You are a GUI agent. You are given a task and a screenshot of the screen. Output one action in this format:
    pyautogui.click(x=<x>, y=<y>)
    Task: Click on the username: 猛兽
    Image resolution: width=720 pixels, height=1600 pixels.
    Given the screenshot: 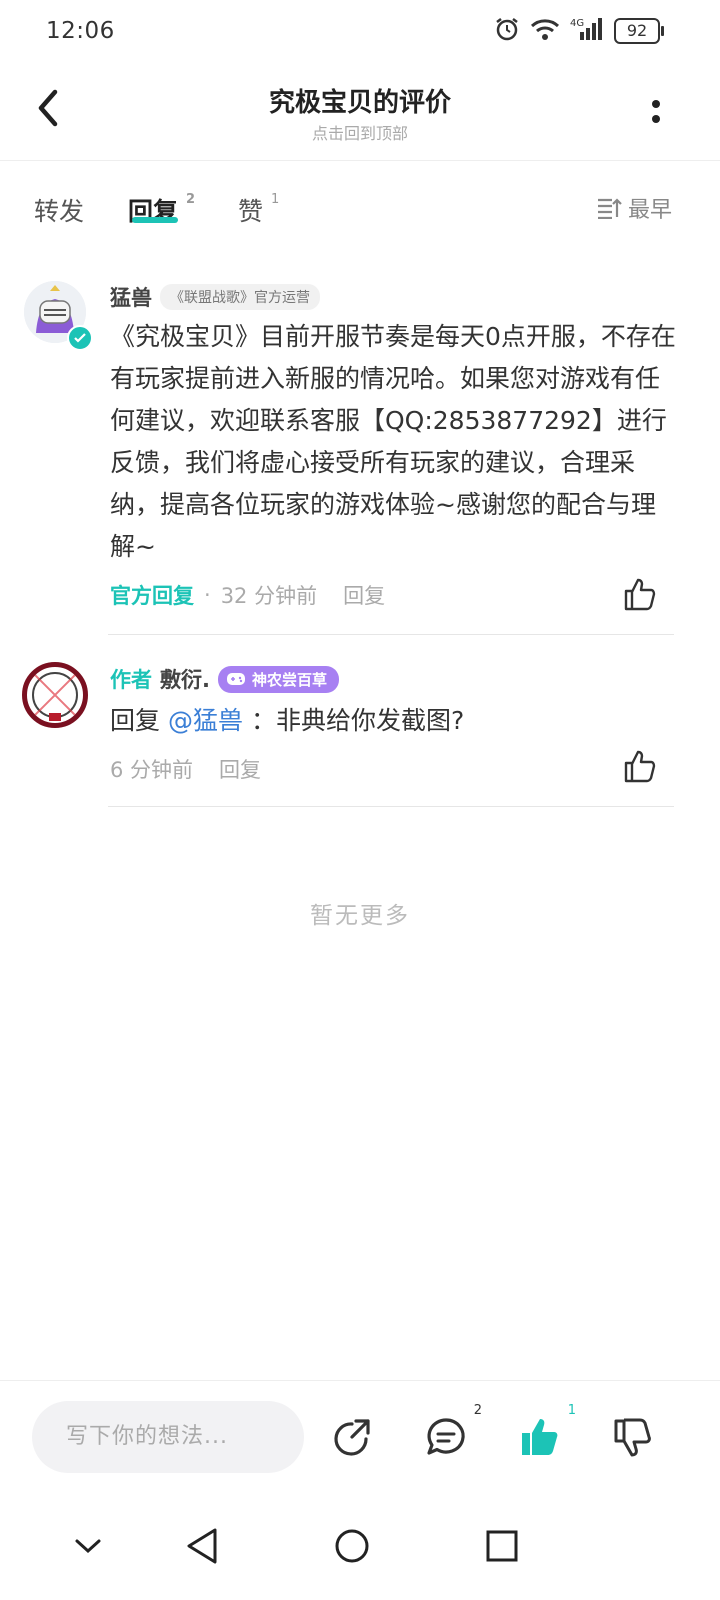 What is the action you would take?
    pyautogui.click(x=131, y=297)
    